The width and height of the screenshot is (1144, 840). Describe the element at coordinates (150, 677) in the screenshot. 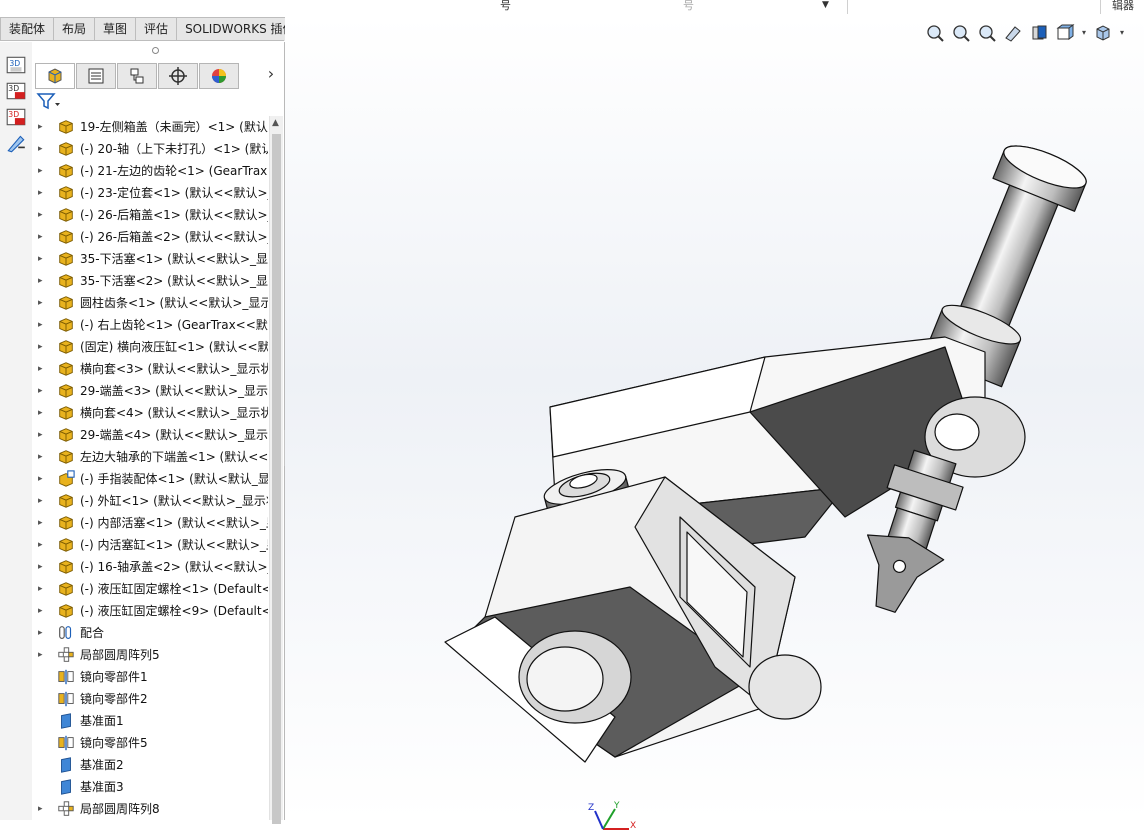

I see `tree-item: 镜向零部件1` at that location.